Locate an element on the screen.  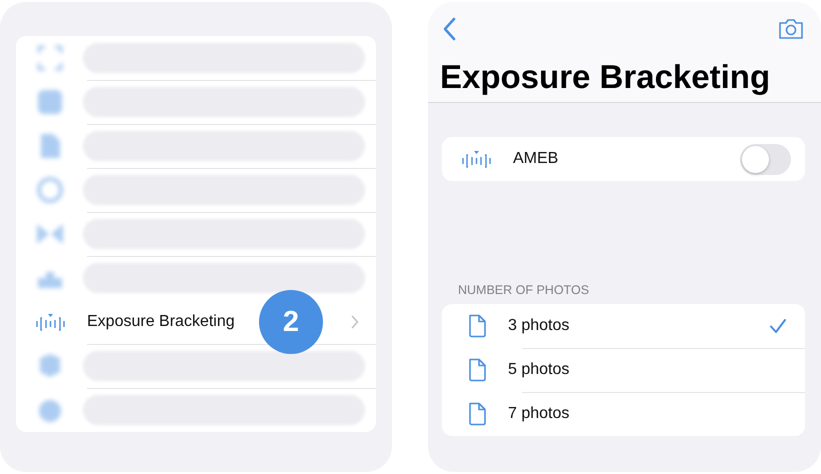
settings-item: Exposure Bracketing is located at coordinates (161, 322).